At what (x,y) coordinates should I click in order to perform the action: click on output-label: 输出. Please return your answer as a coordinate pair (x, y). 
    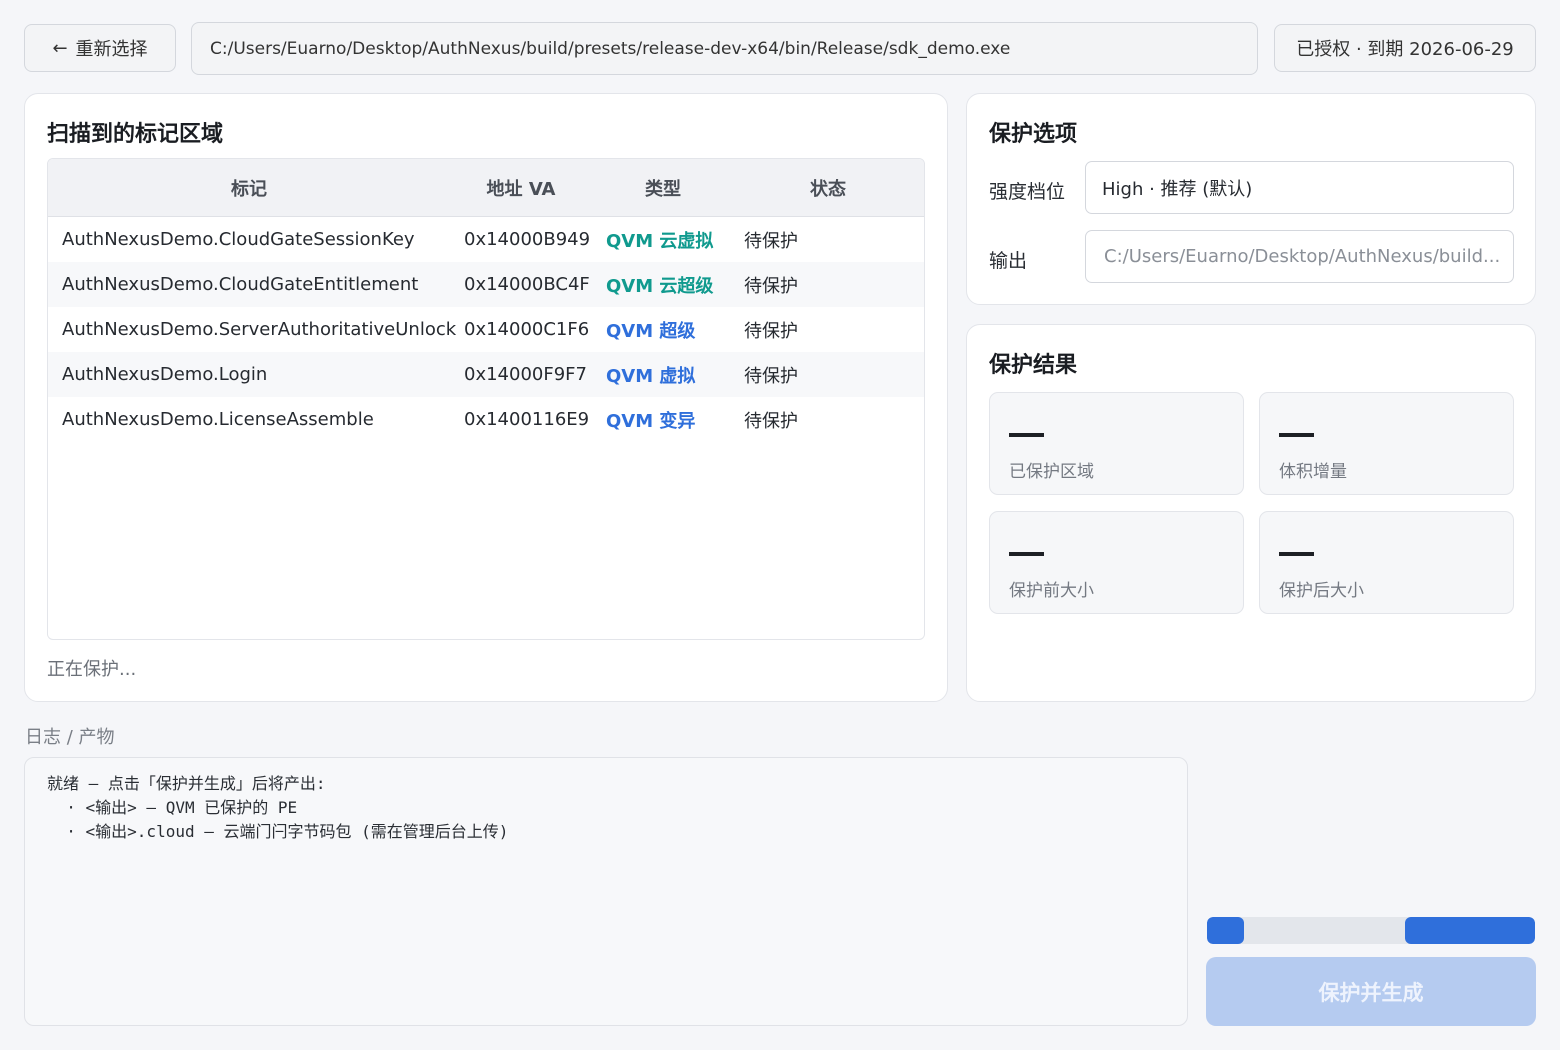
    Looking at the image, I should click on (1008, 261).